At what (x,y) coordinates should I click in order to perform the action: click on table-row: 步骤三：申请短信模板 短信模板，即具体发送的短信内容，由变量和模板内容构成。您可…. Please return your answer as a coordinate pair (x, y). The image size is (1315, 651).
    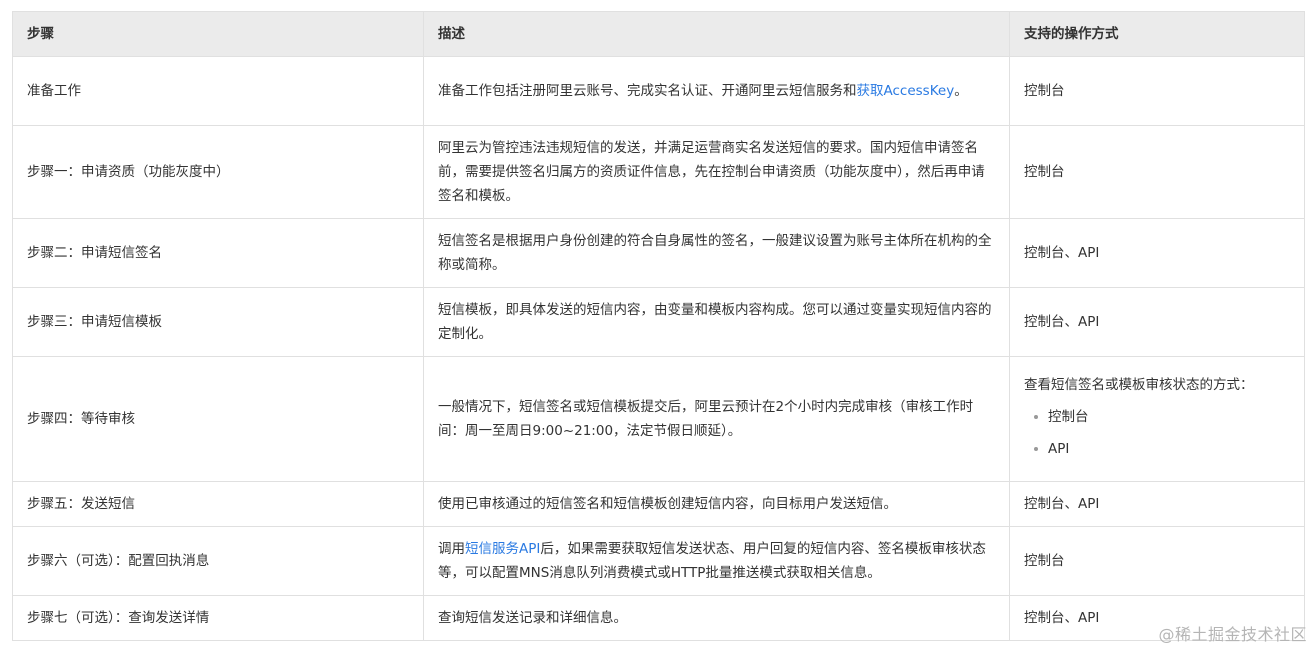
    Looking at the image, I should click on (658, 322).